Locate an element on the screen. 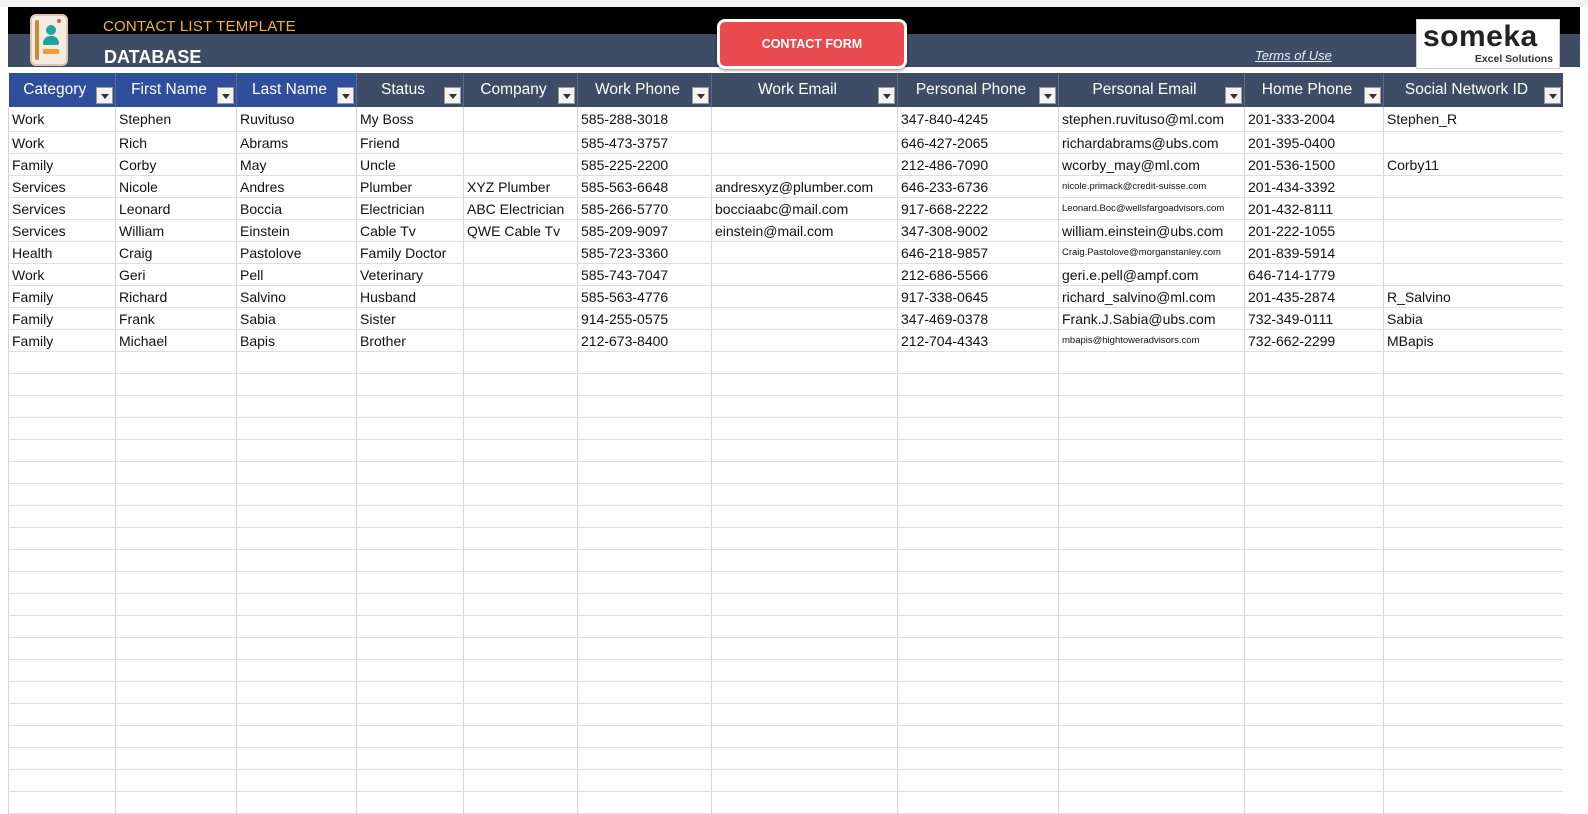 Image resolution: width=1588 pixels, height=814 pixels. table-cell: Leonard.Boc@wellsfargoadvisors.com is located at coordinates (1151, 208).